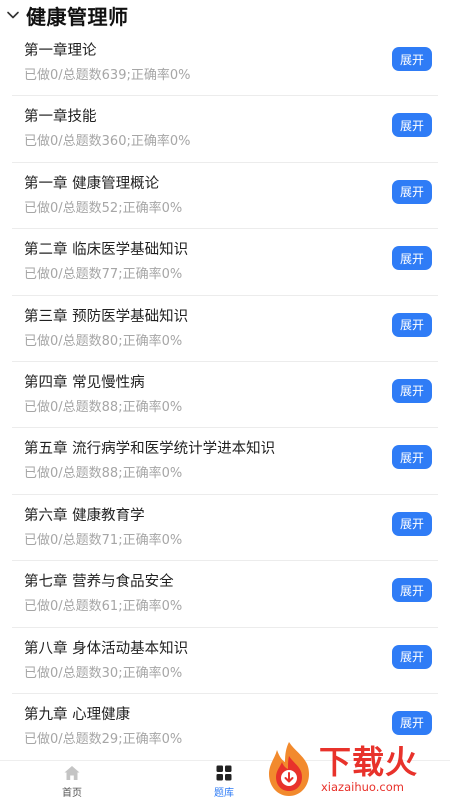 Image resolution: width=450 pixels, height=800 pixels. I want to click on chapter-stats: 已做0/总题数360;正确率0%, so click(107, 142).